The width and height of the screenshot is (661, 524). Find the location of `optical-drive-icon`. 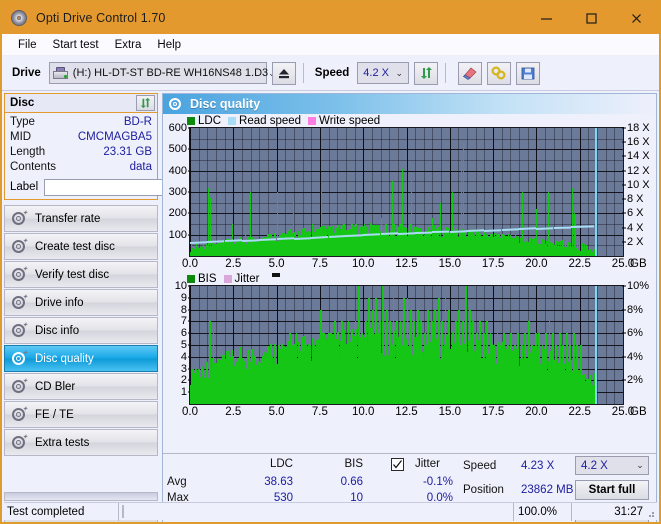

optical-drive-icon is located at coordinates (60, 73).